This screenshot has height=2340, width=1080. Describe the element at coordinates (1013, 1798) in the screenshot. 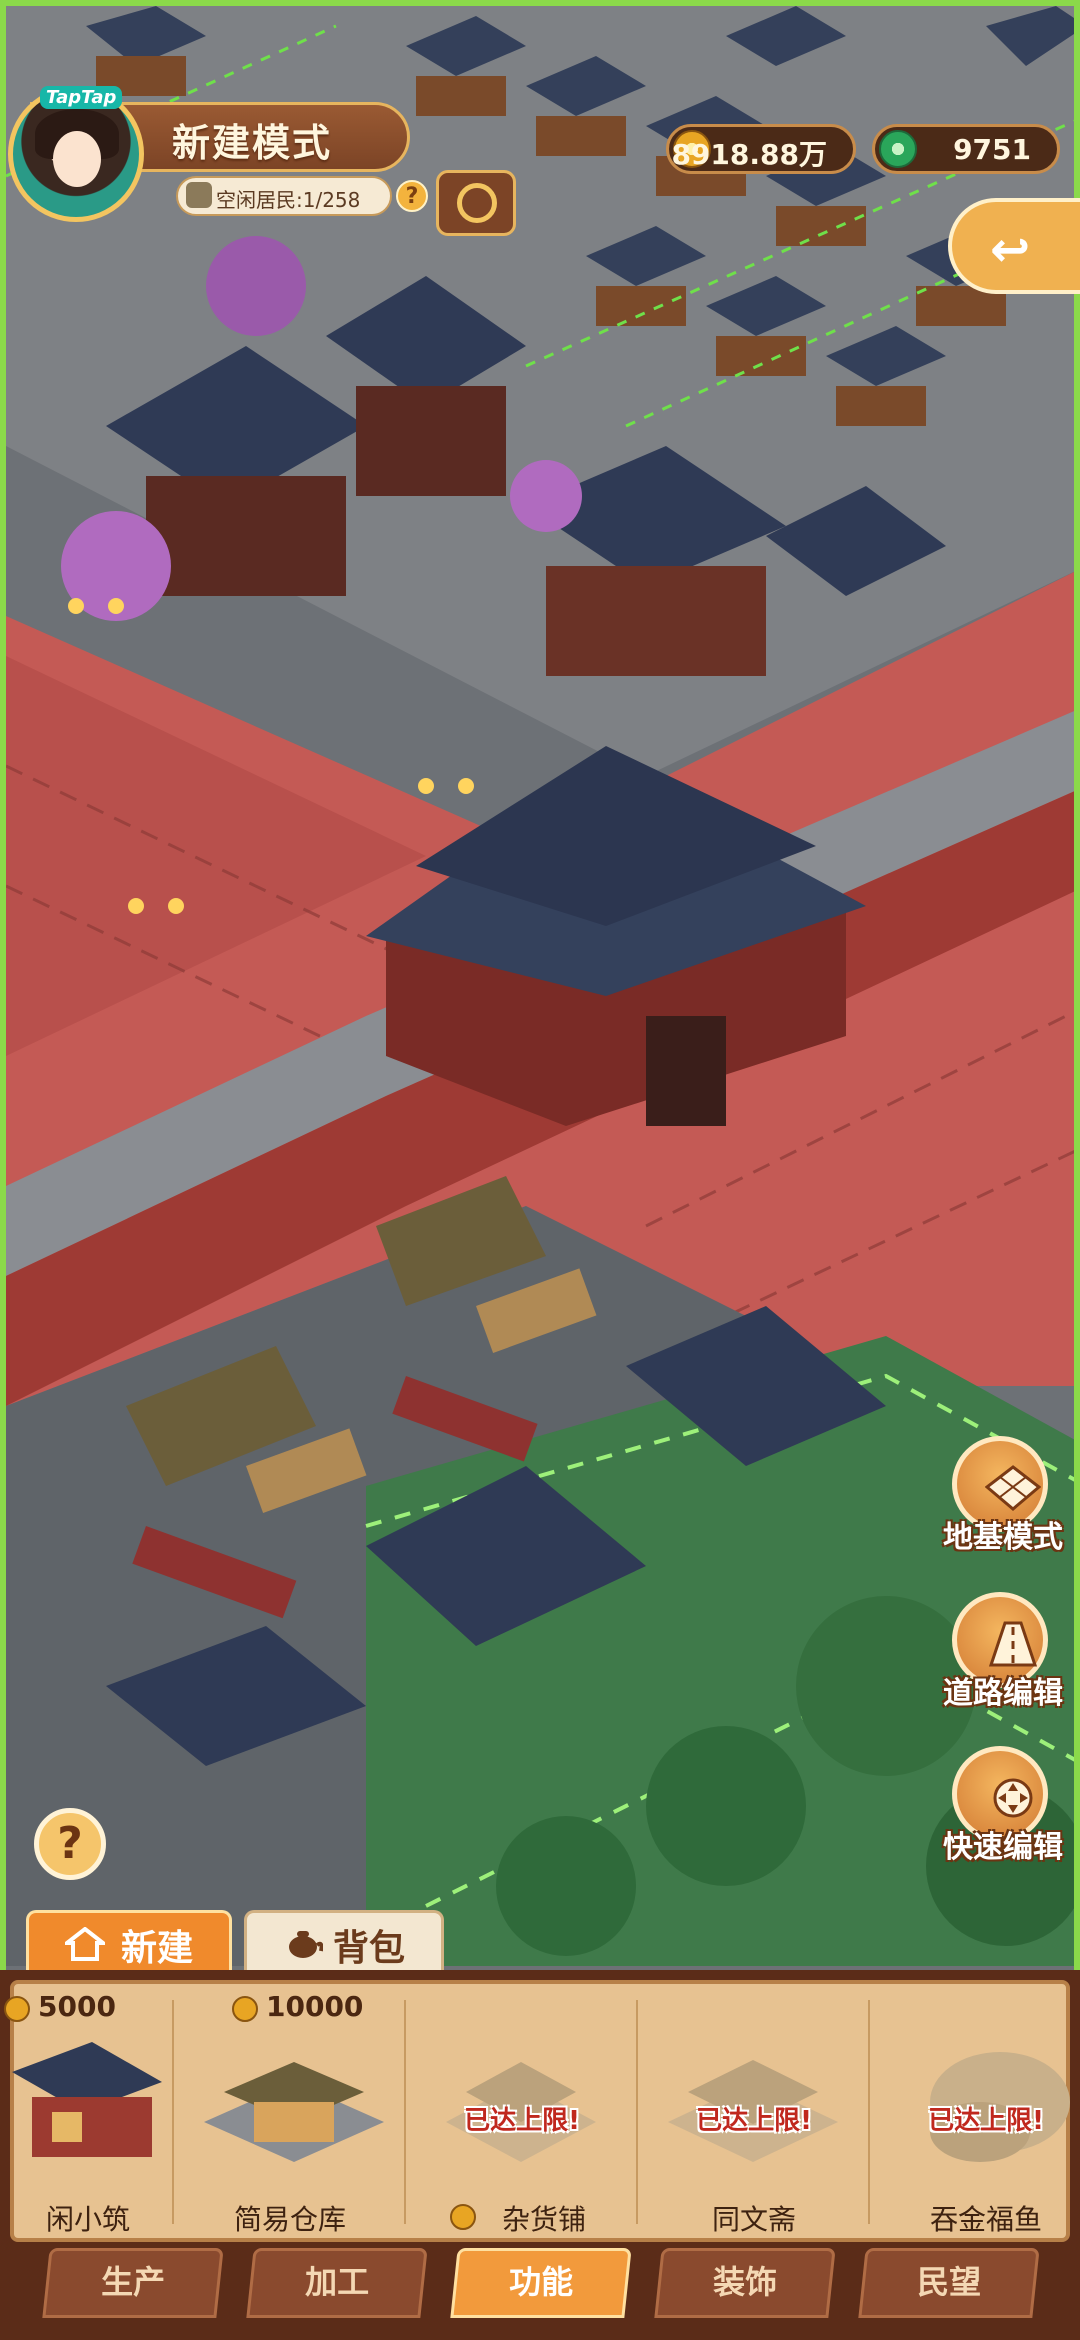

I see `move-arrows-icon` at that location.